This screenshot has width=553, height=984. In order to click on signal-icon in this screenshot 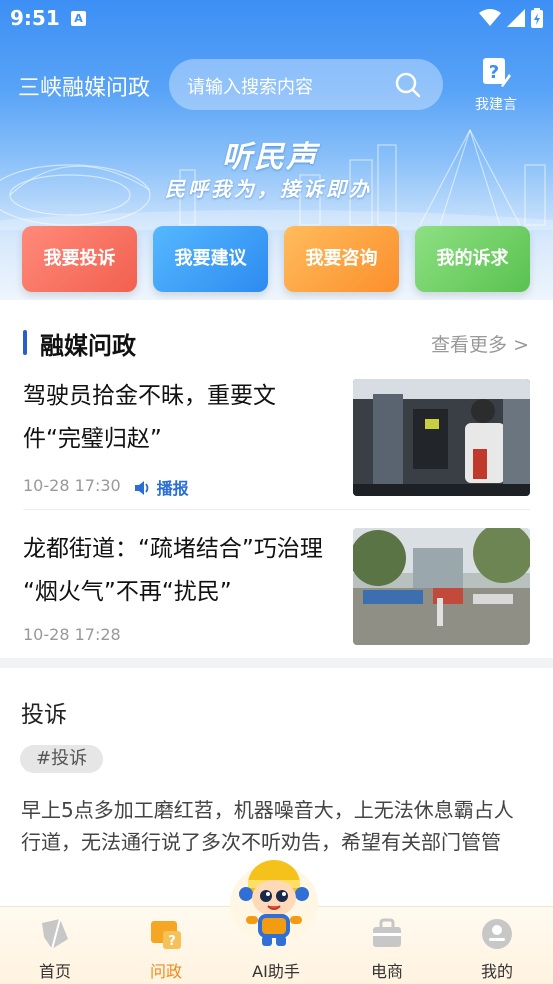, I will do `click(516, 18)`.